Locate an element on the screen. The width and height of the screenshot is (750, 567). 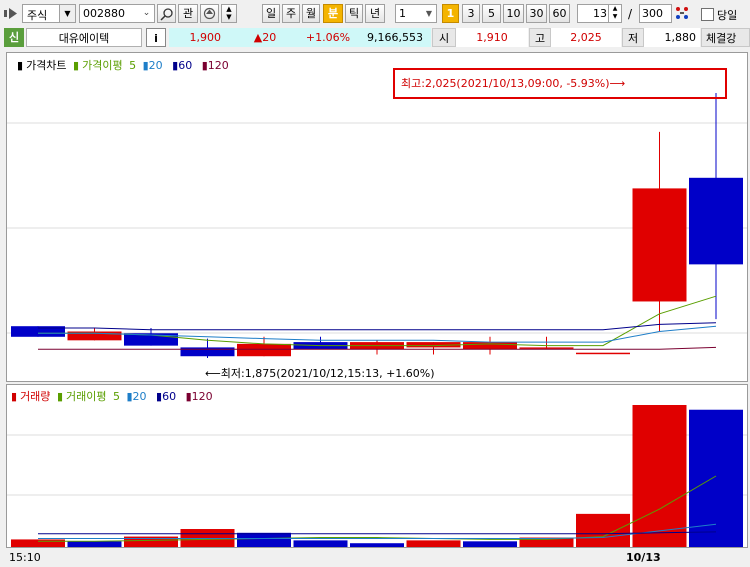
period-button-week: 주 is located at coordinates (291, 13).